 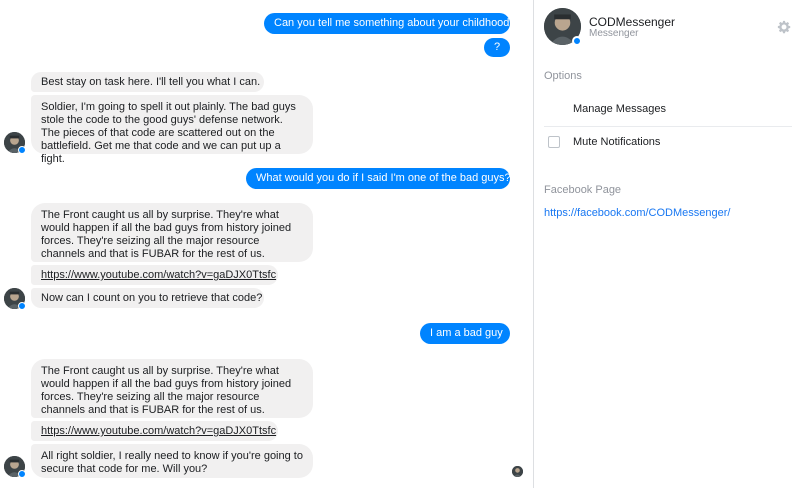 What do you see at coordinates (563, 76) in the screenshot?
I see `options-label: Options` at bounding box center [563, 76].